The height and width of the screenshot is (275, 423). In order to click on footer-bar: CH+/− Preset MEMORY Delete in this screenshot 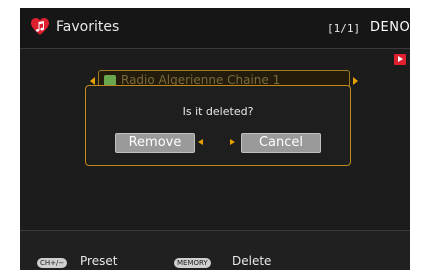, I will do `click(215, 250)`.